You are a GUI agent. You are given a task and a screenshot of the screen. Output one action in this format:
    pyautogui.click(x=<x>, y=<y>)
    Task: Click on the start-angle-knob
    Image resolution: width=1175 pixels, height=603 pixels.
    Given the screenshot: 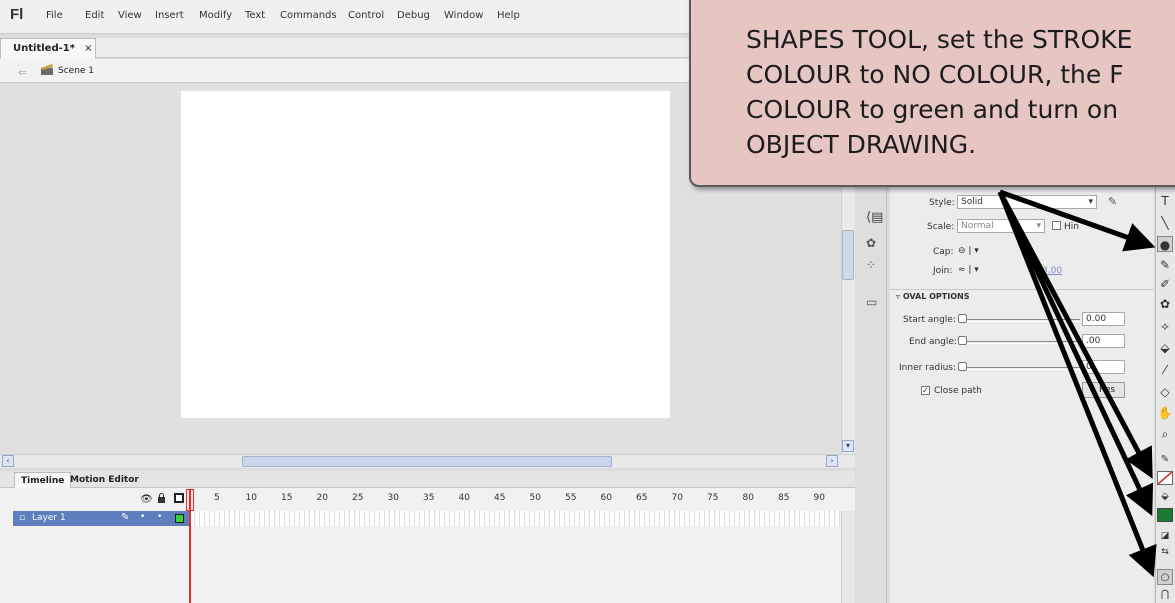 What is the action you would take?
    pyautogui.click(x=962, y=318)
    